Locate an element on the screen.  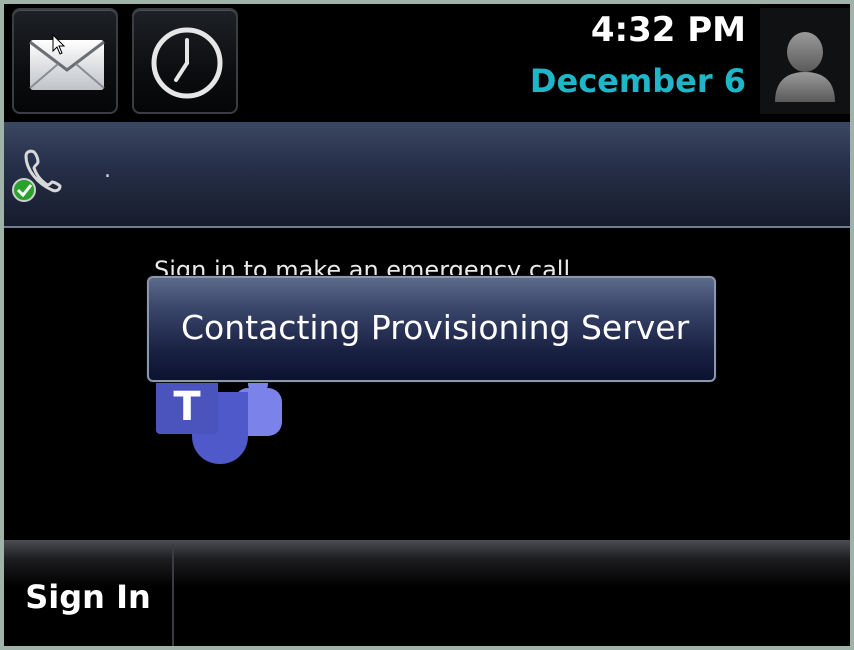
clock-icon is located at coordinates (187, 63).